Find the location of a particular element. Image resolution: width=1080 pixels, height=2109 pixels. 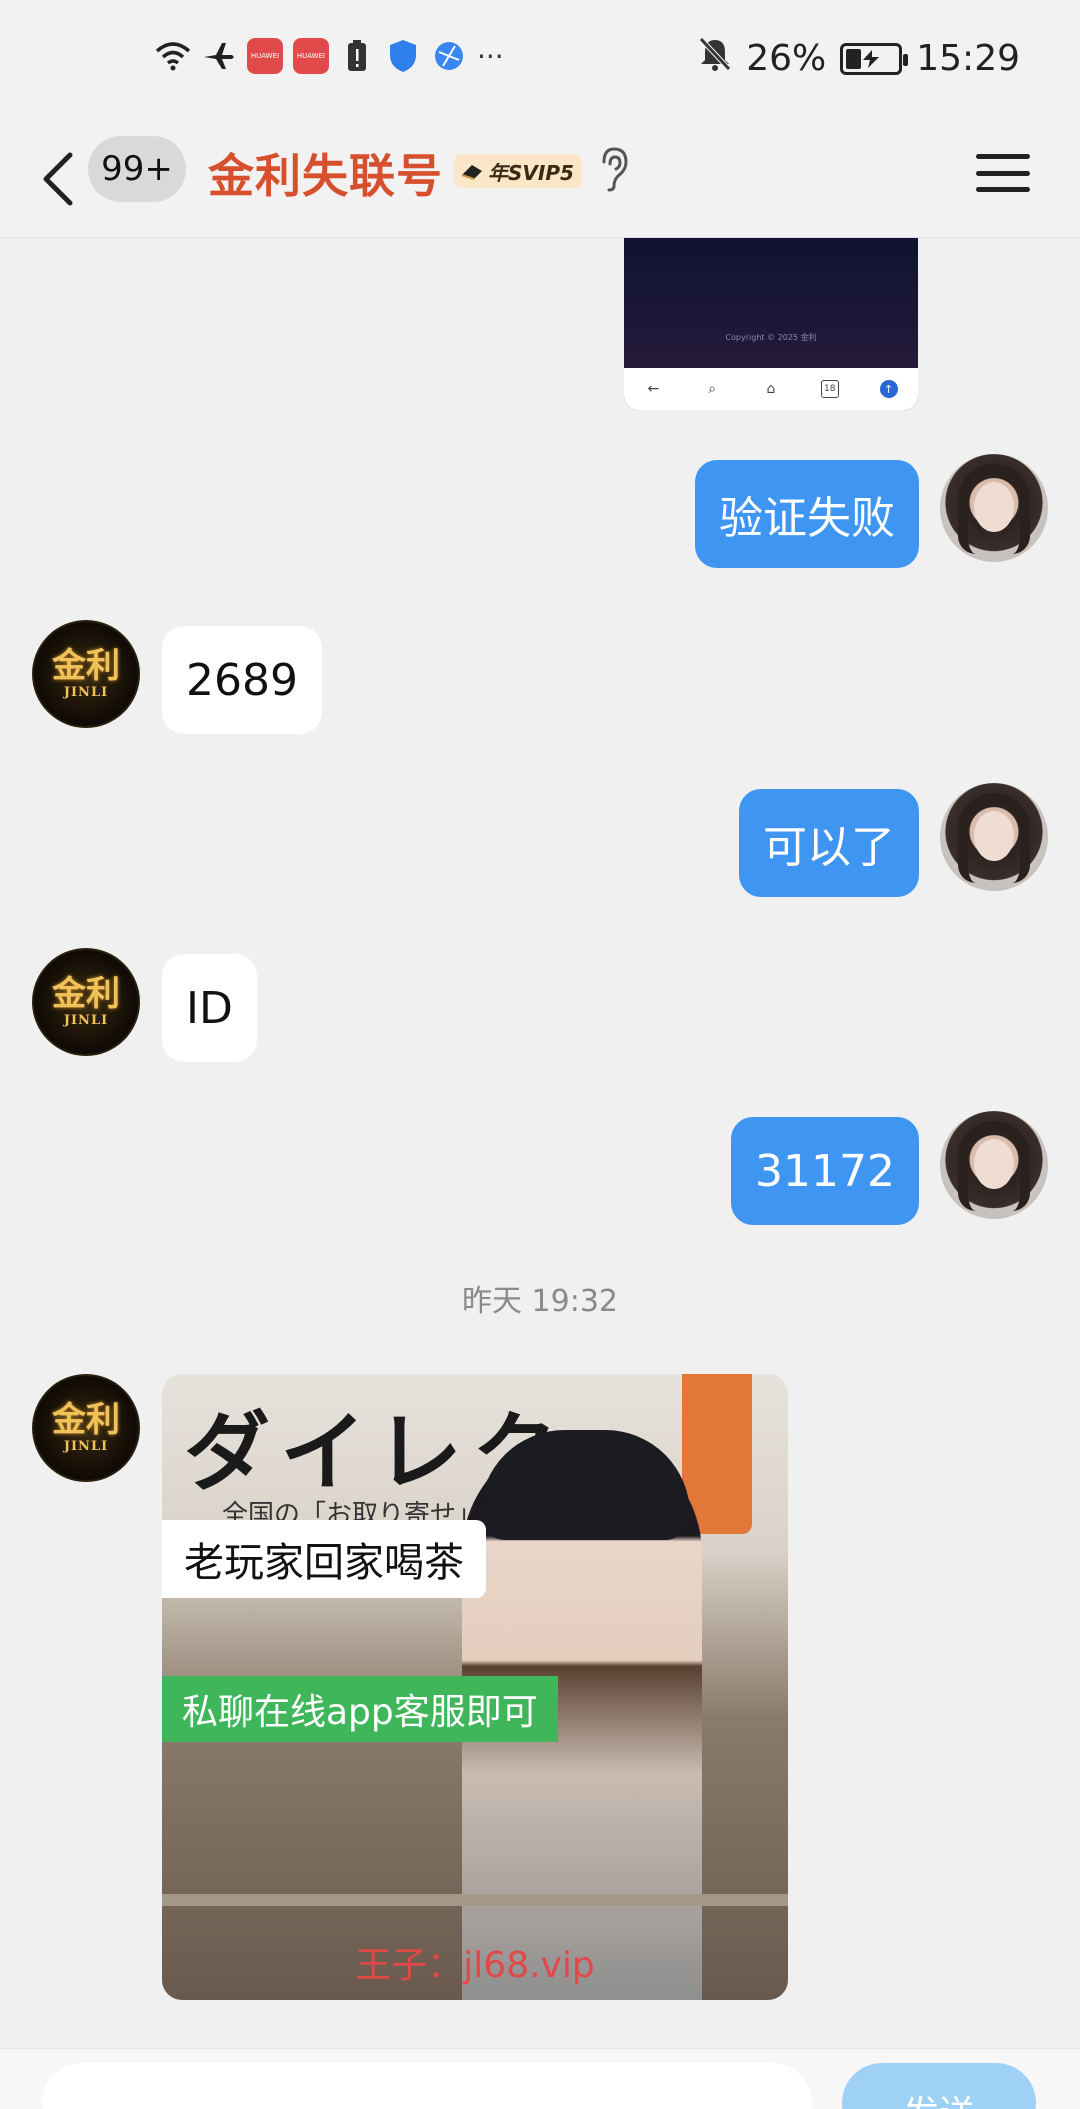

chat-header: 99+ 金利失联号 年SVIP5 is located at coordinates (540, 179).